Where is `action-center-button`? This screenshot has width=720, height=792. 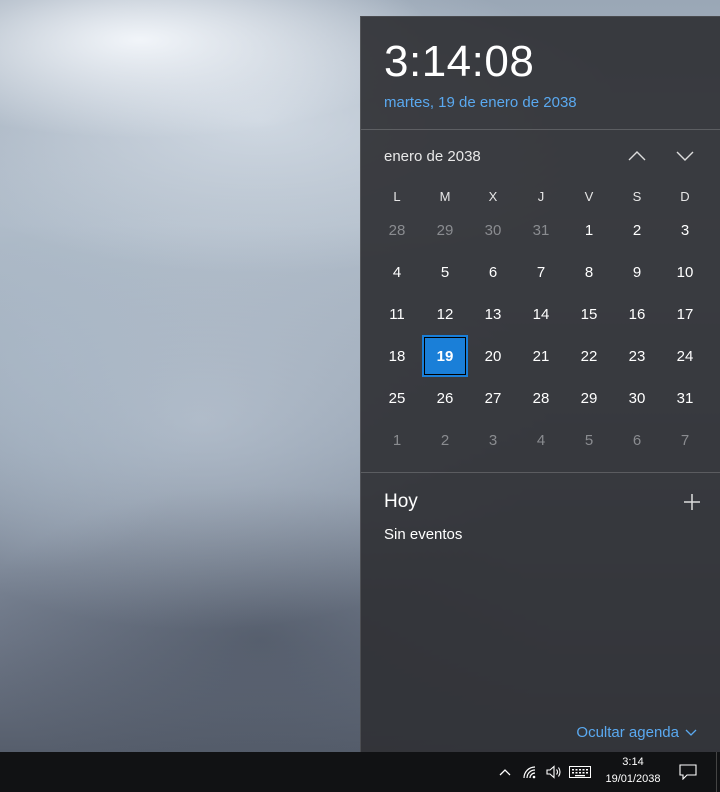 action-center-button is located at coordinates (688, 772).